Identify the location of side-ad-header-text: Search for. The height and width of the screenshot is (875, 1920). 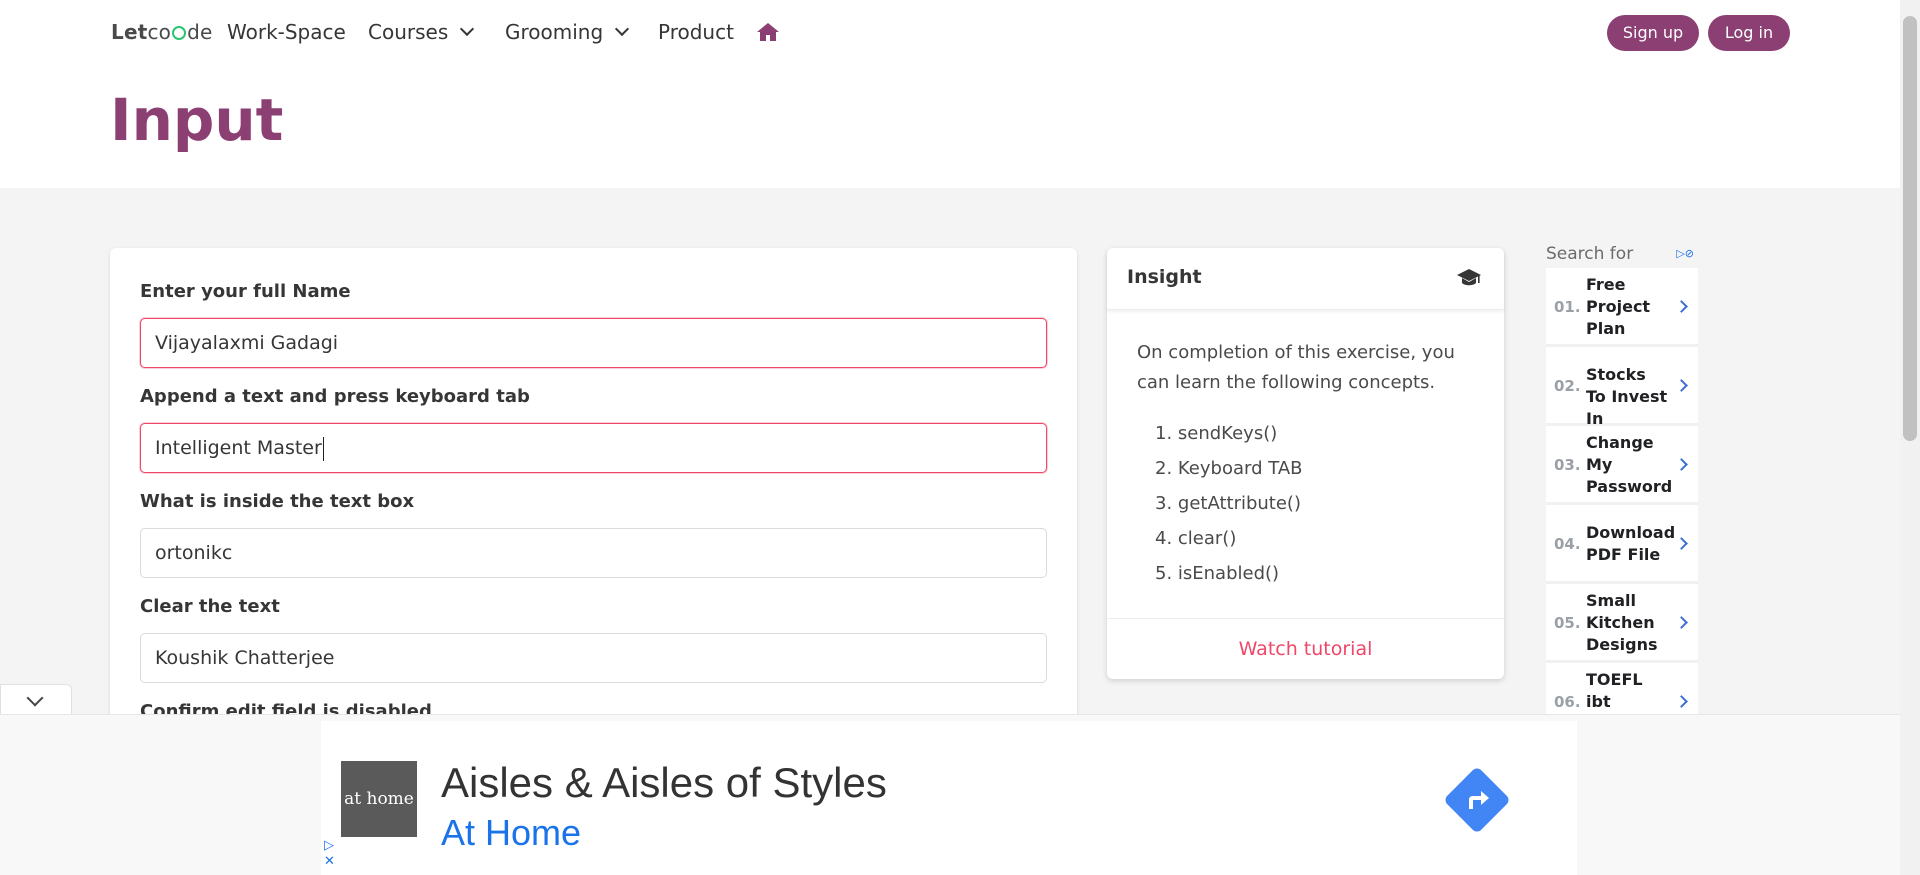
(1590, 254).